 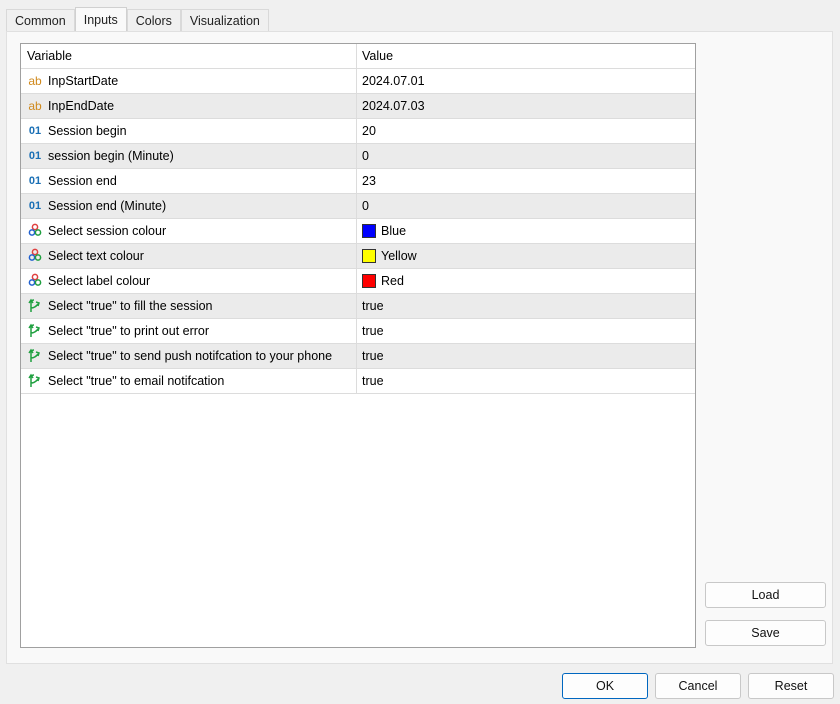 I want to click on ok-button: OK, so click(x=605, y=686).